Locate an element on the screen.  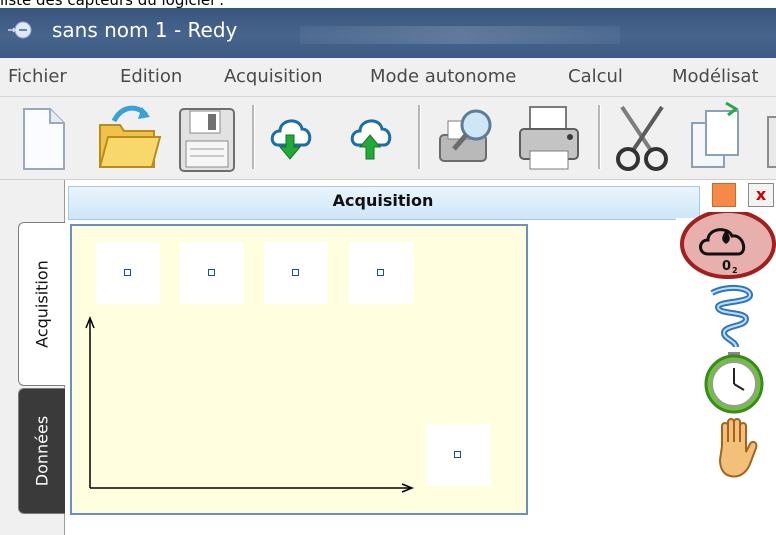
side-tab-column: Acquisition Données is located at coordinates (32, 357).